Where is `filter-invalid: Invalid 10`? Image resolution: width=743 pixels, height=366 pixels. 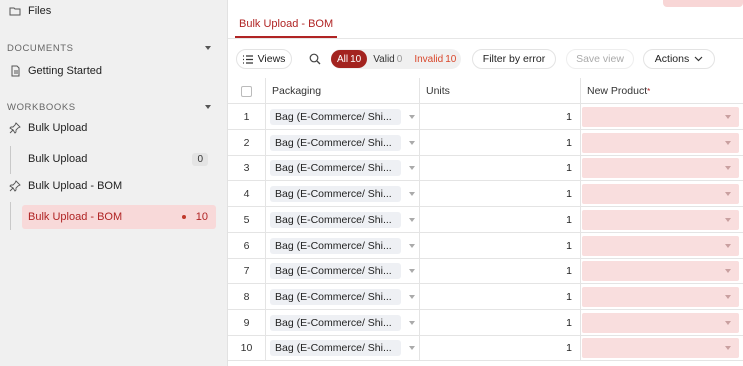
filter-invalid: Invalid 10 is located at coordinates (435, 59).